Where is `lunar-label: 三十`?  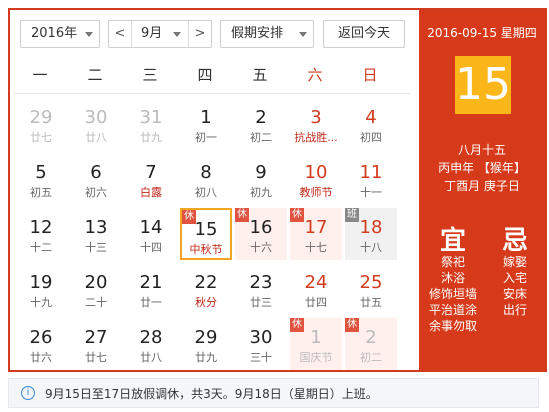 lunar-label: 三十 is located at coordinates (261, 357).